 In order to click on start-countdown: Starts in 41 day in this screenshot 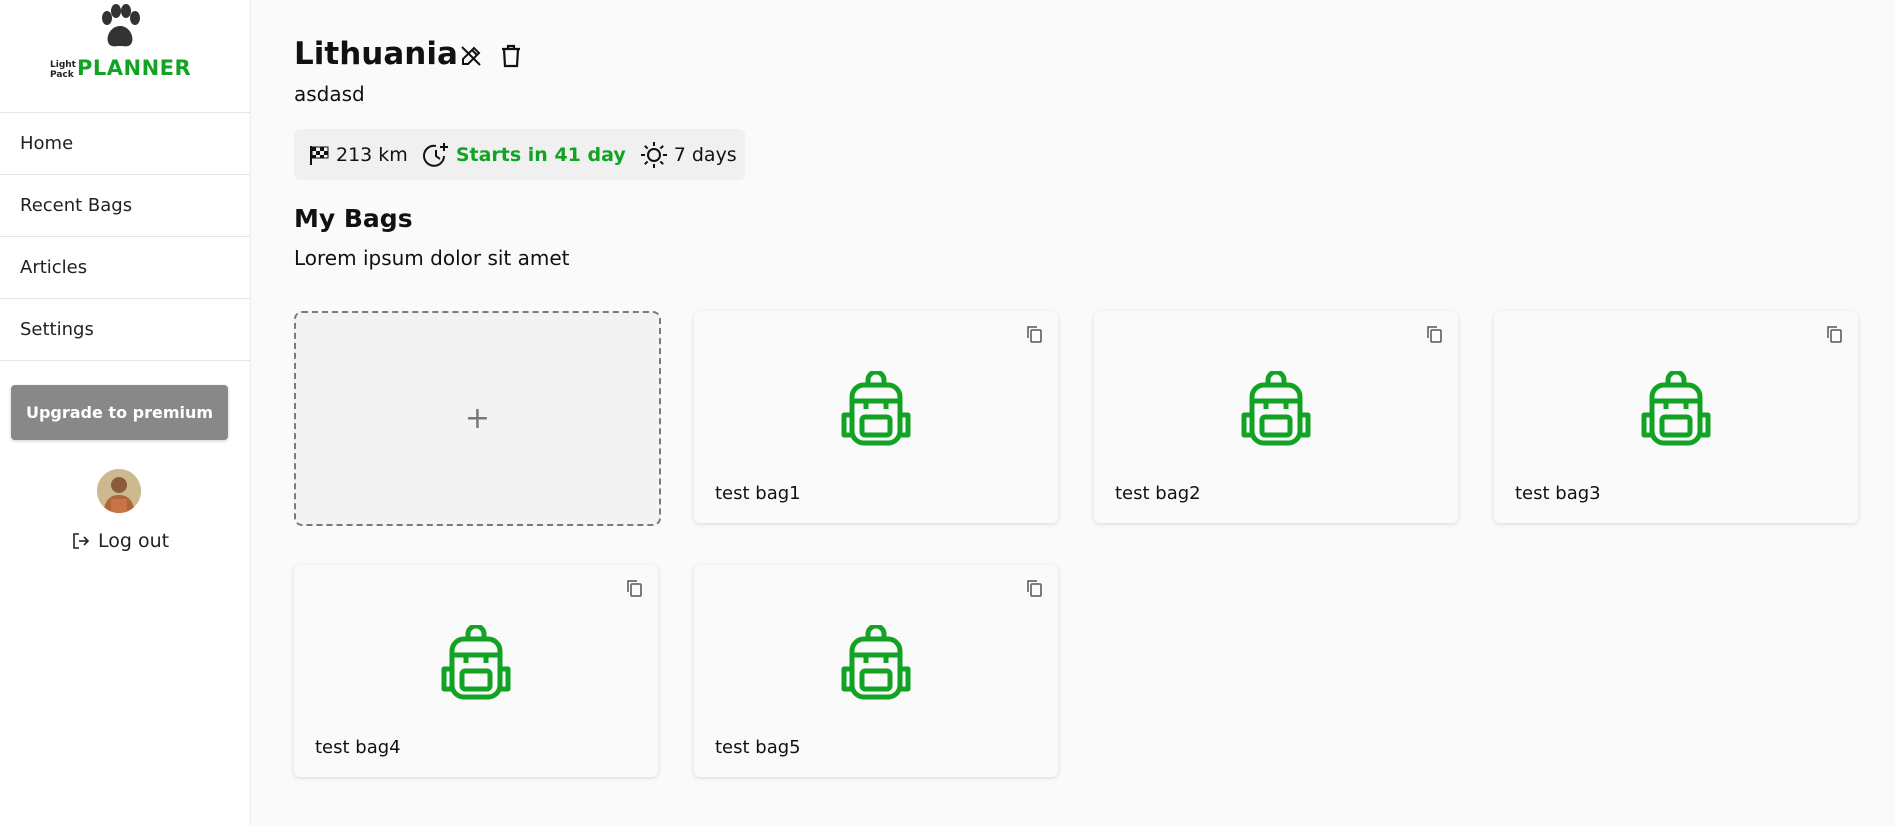, I will do `click(540, 154)`.